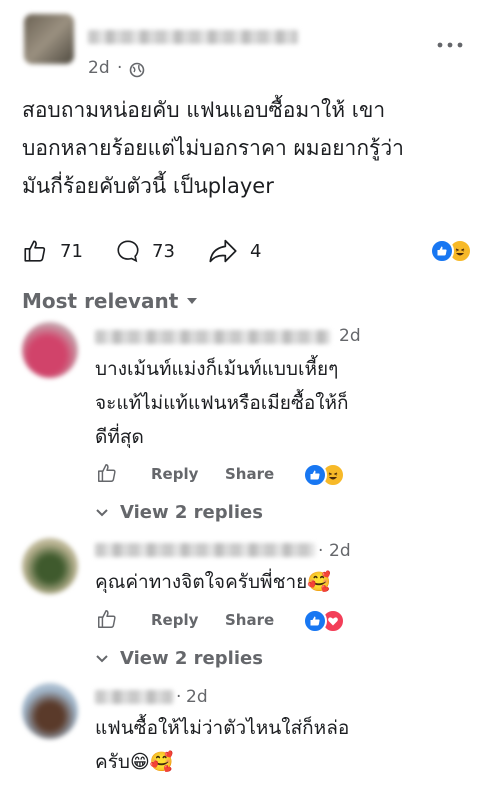 The height and width of the screenshot is (800, 493). I want to click on comment-text-line: คุณค่าทางจิตใจครับพี่ชาย🥰, so click(213, 582).